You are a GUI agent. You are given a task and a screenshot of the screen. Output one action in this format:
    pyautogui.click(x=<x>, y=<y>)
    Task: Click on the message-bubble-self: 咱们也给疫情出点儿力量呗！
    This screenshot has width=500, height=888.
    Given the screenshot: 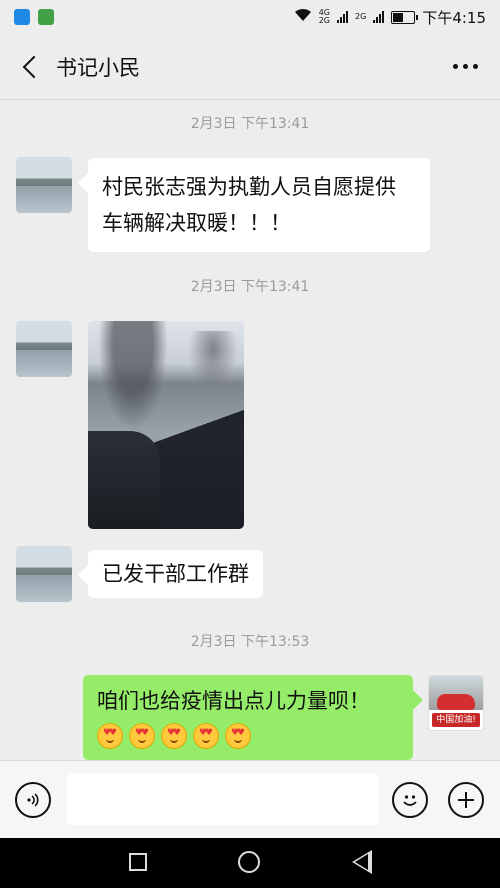 What is the action you would take?
    pyautogui.click(x=248, y=717)
    